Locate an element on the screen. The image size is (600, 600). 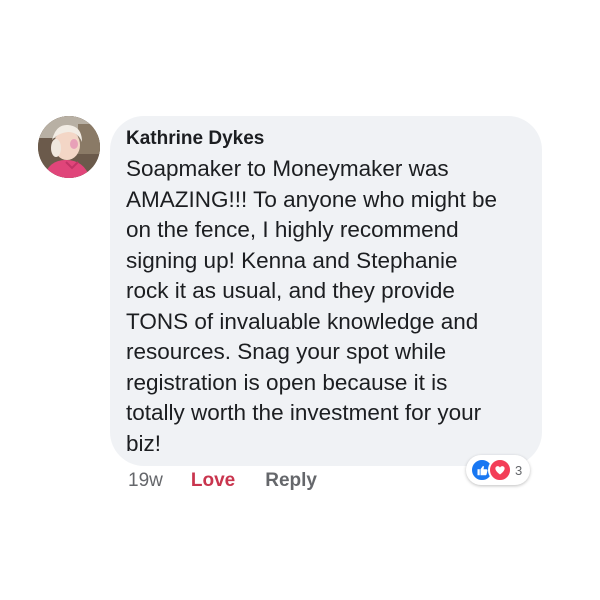
comment-timestamp: 19w is located at coordinates (145, 481).